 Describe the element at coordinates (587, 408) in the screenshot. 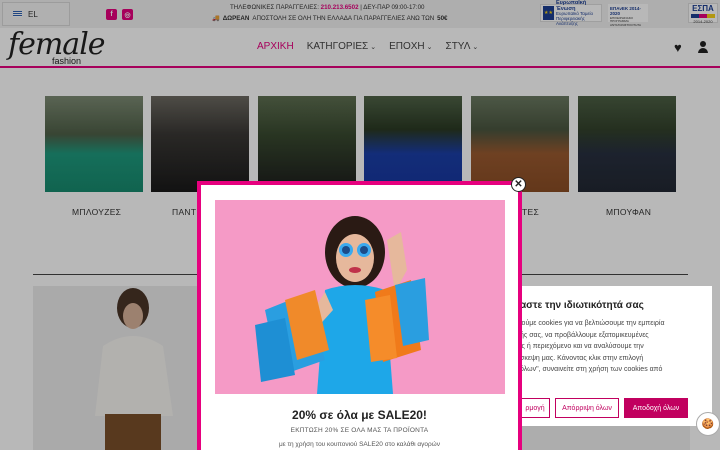

I see `cookie-reject-button: Απόρριψη όλων` at that location.